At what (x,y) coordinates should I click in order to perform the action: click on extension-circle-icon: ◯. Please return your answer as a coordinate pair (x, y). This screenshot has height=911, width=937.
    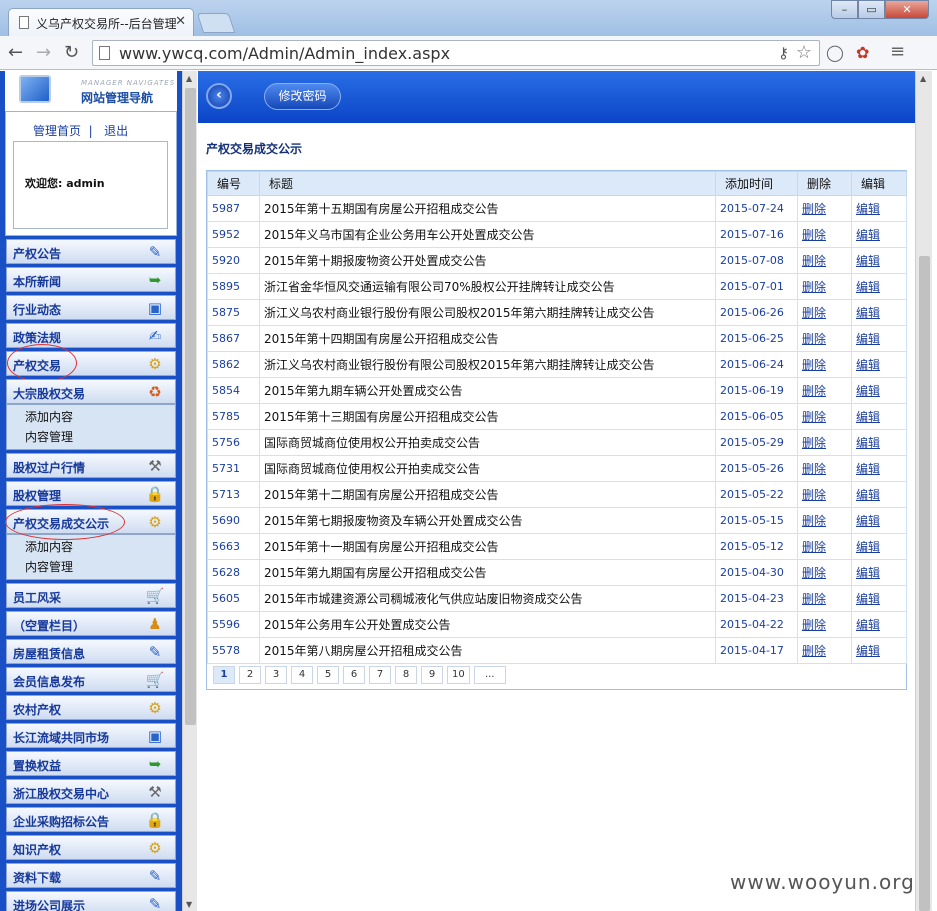
    Looking at the image, I should click on (835, 52).